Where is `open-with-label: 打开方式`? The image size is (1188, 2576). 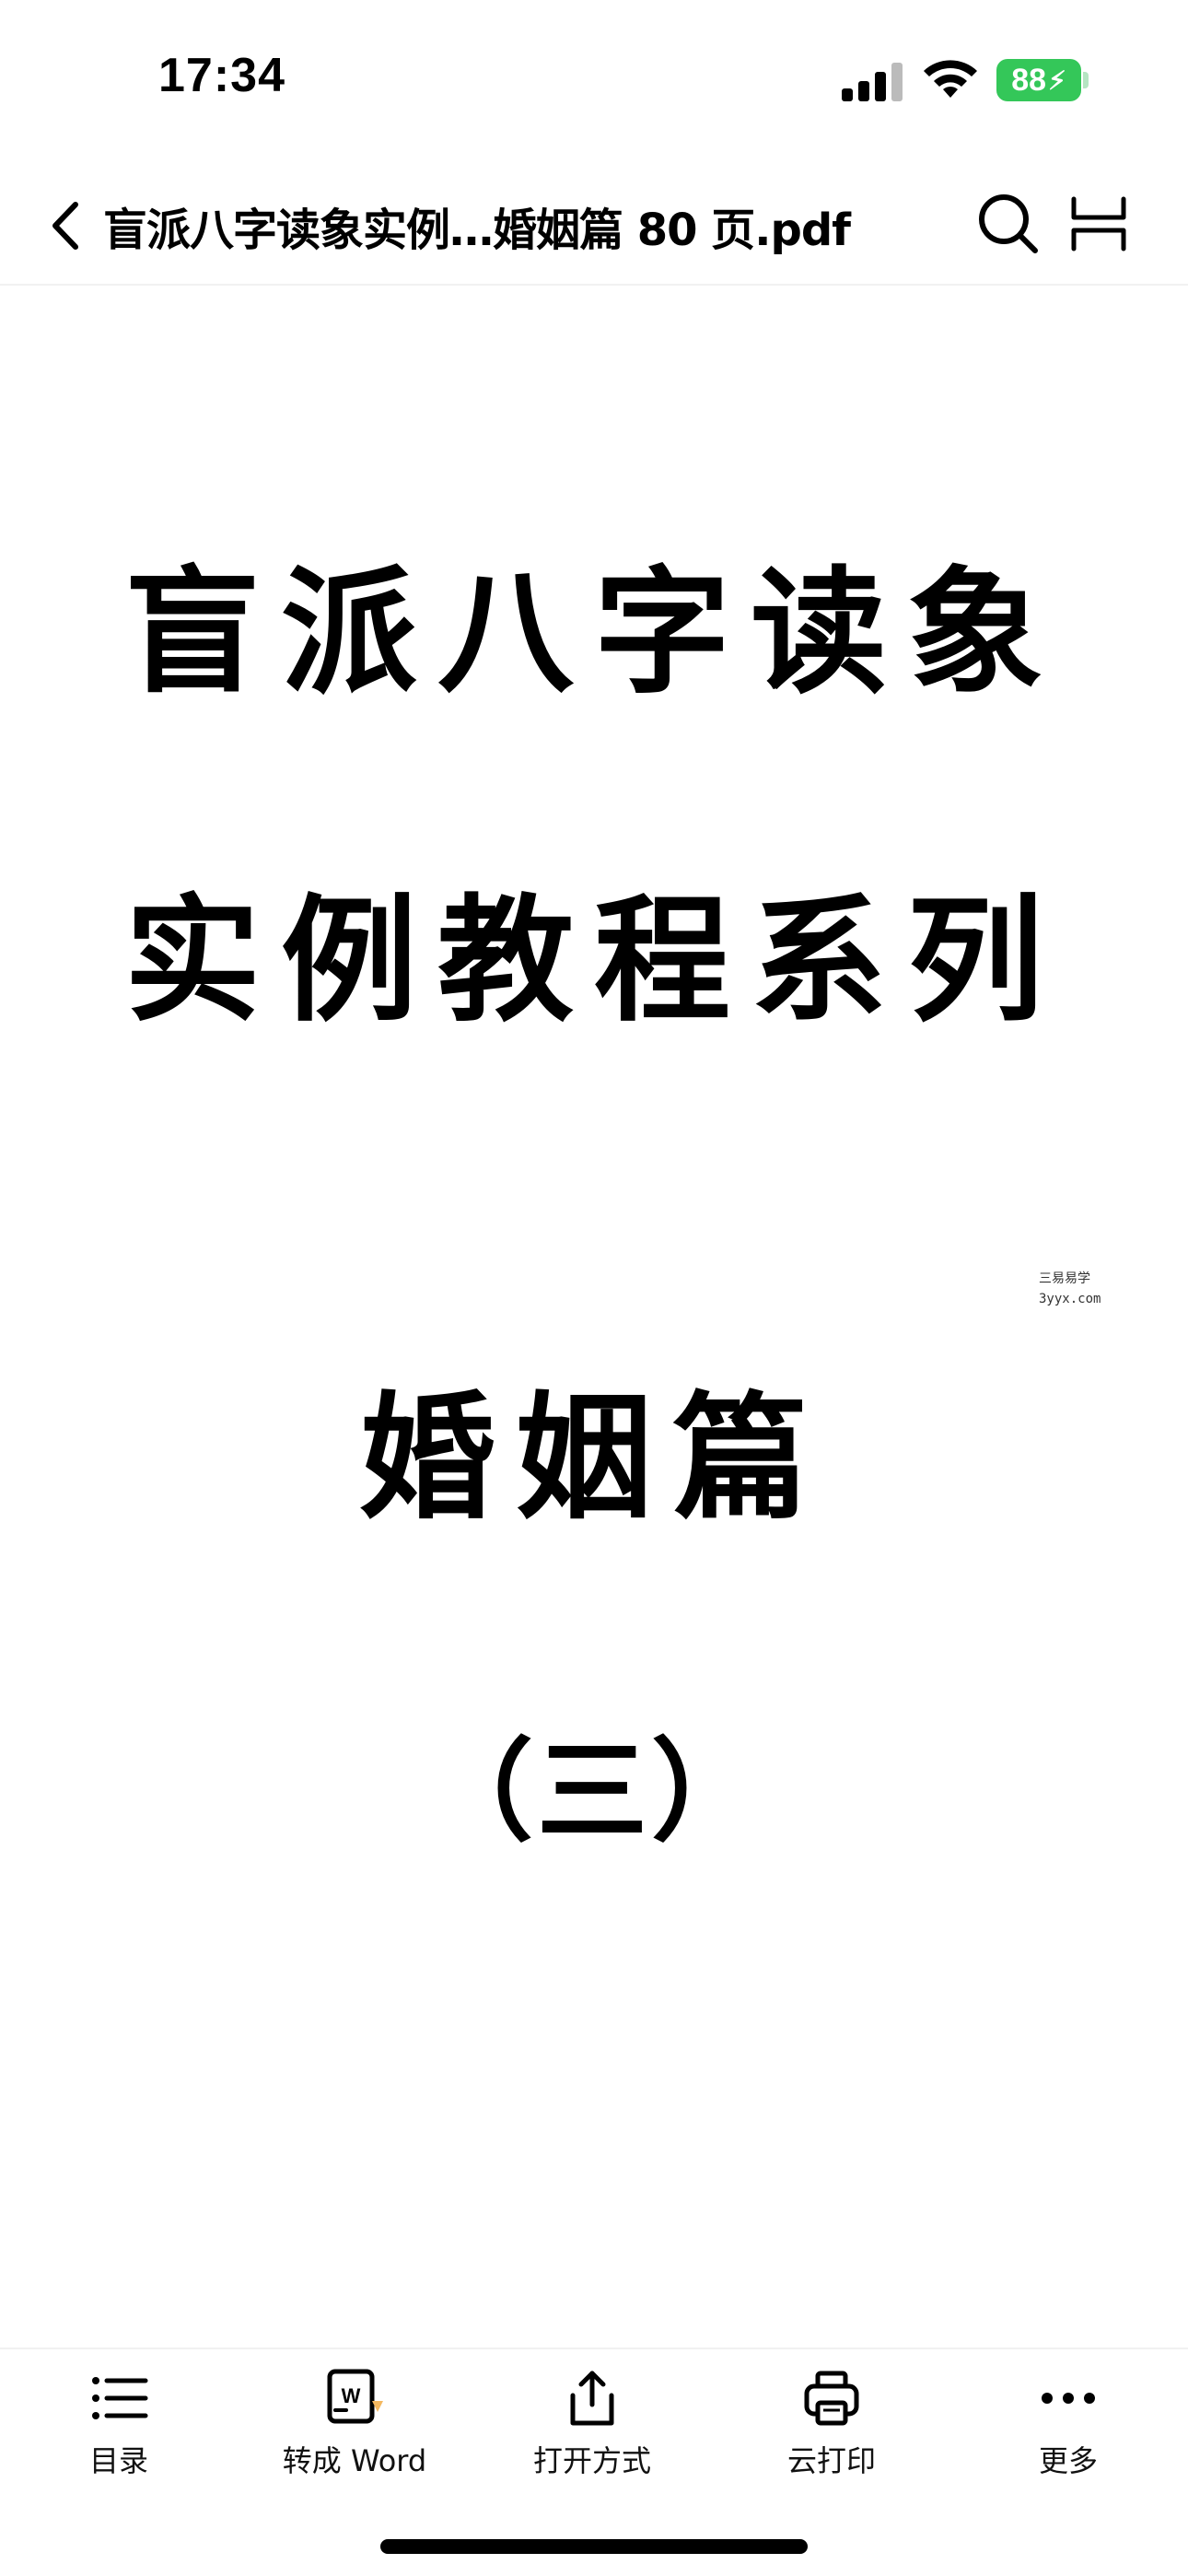 open-with-label: 打开方式 is located at coordinates (591, 2460).